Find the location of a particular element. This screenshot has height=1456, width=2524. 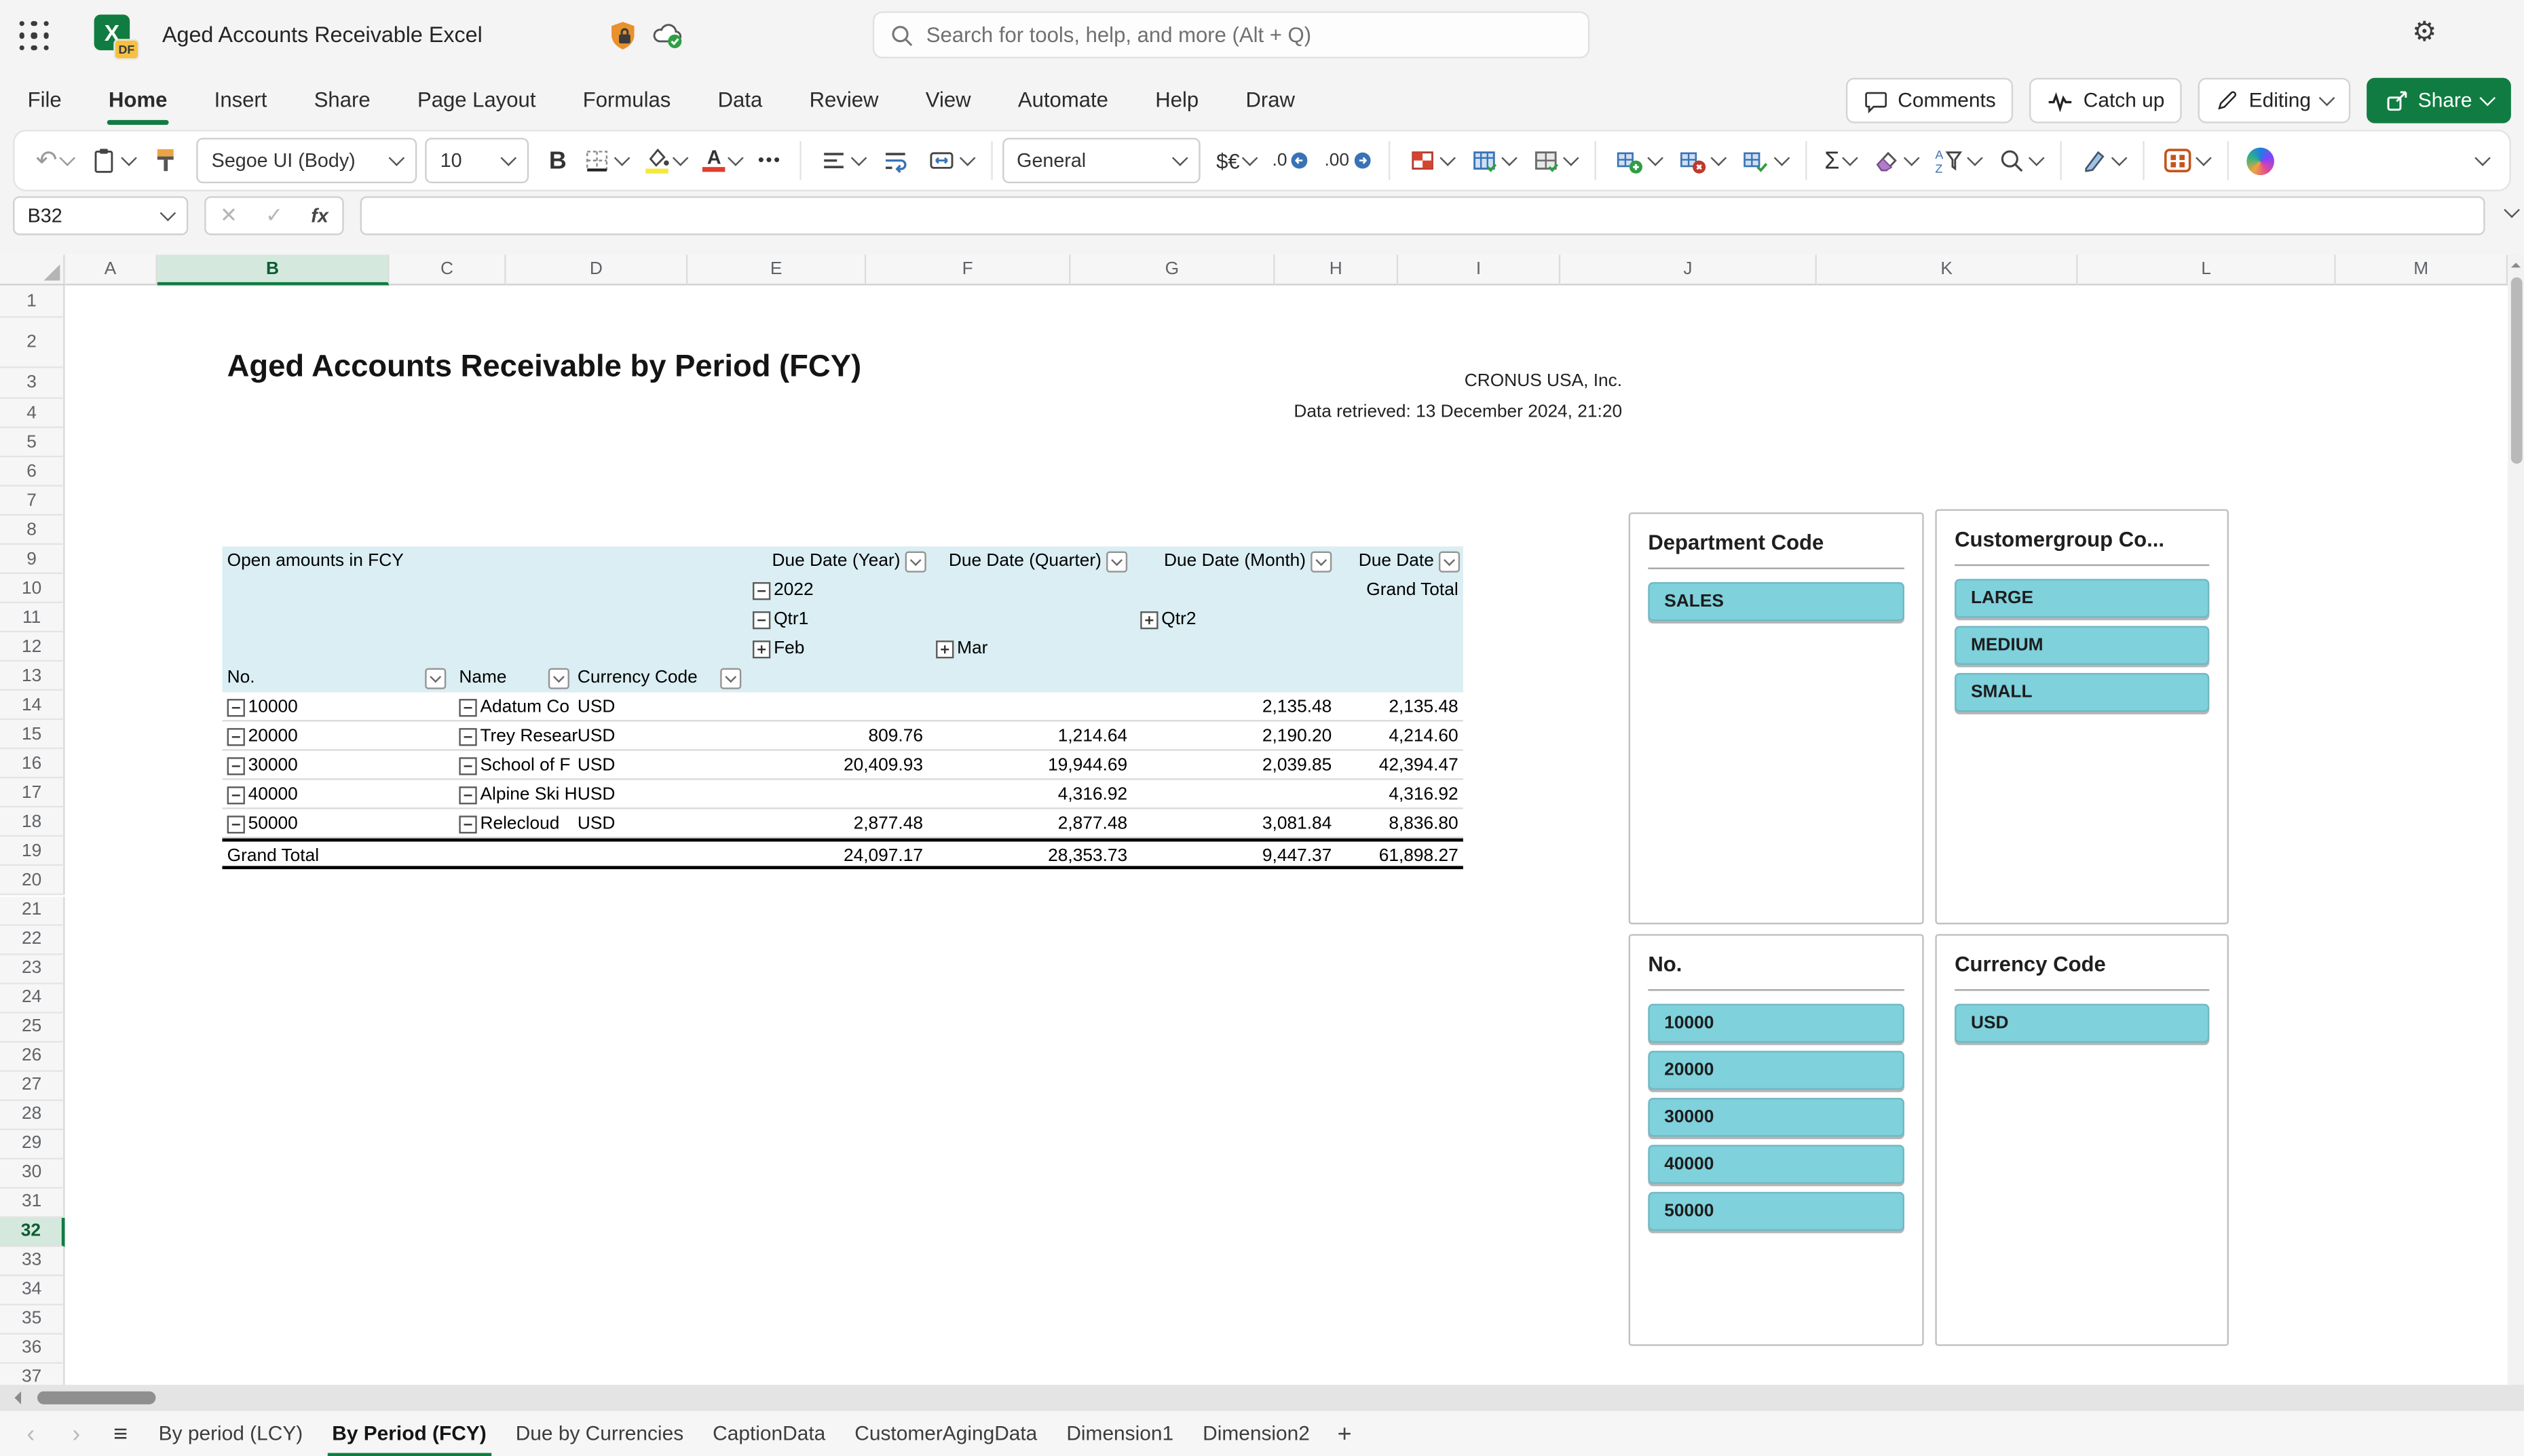

font-size-select: 10 is located at coordinates (478, 161).